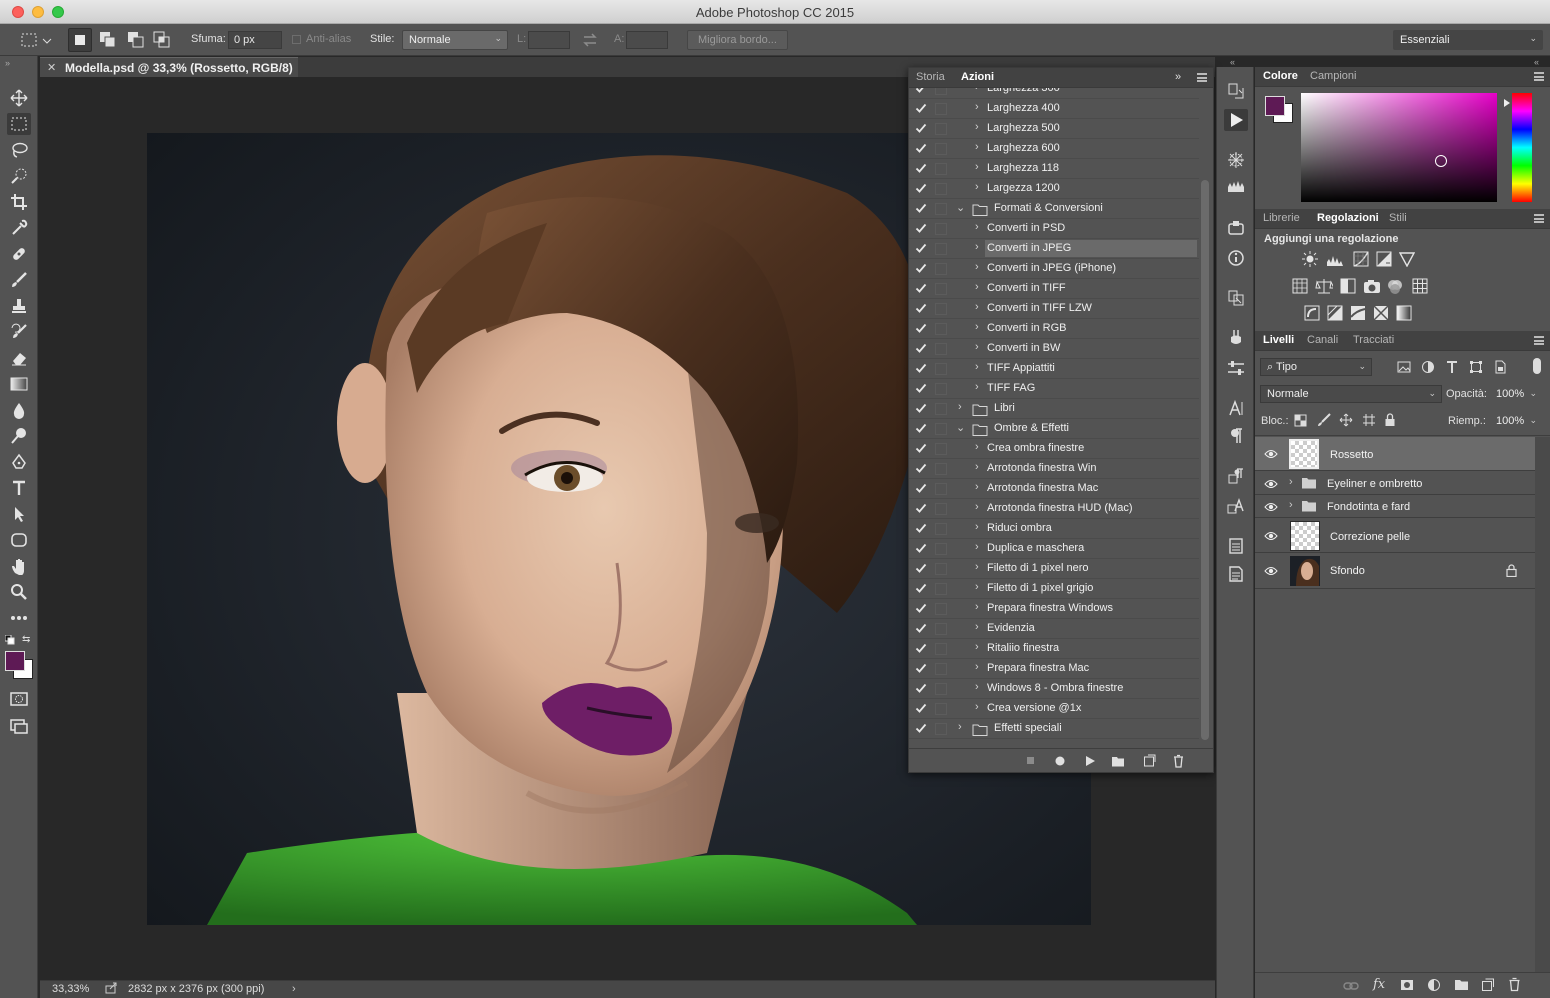 The height and width of the screenshot is (998, 1550). I want to click on add-to-selection-button, so click(108, 40).